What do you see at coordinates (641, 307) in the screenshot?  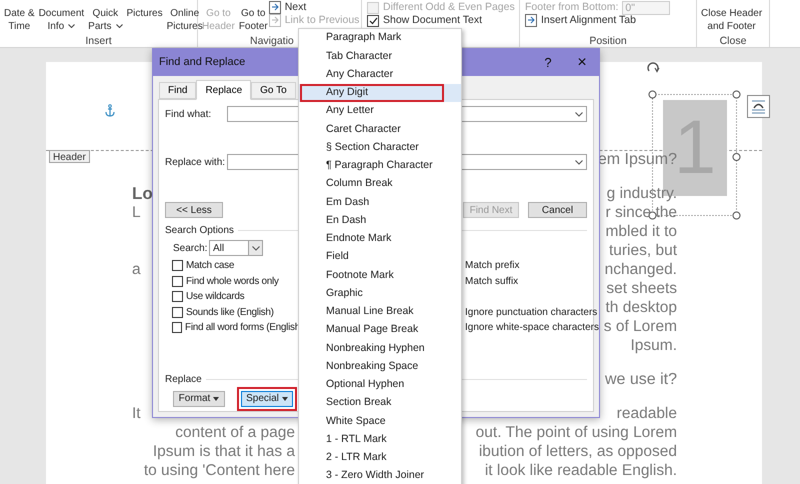 I see `document-text: th desktop` at bounding box center [641, 307].